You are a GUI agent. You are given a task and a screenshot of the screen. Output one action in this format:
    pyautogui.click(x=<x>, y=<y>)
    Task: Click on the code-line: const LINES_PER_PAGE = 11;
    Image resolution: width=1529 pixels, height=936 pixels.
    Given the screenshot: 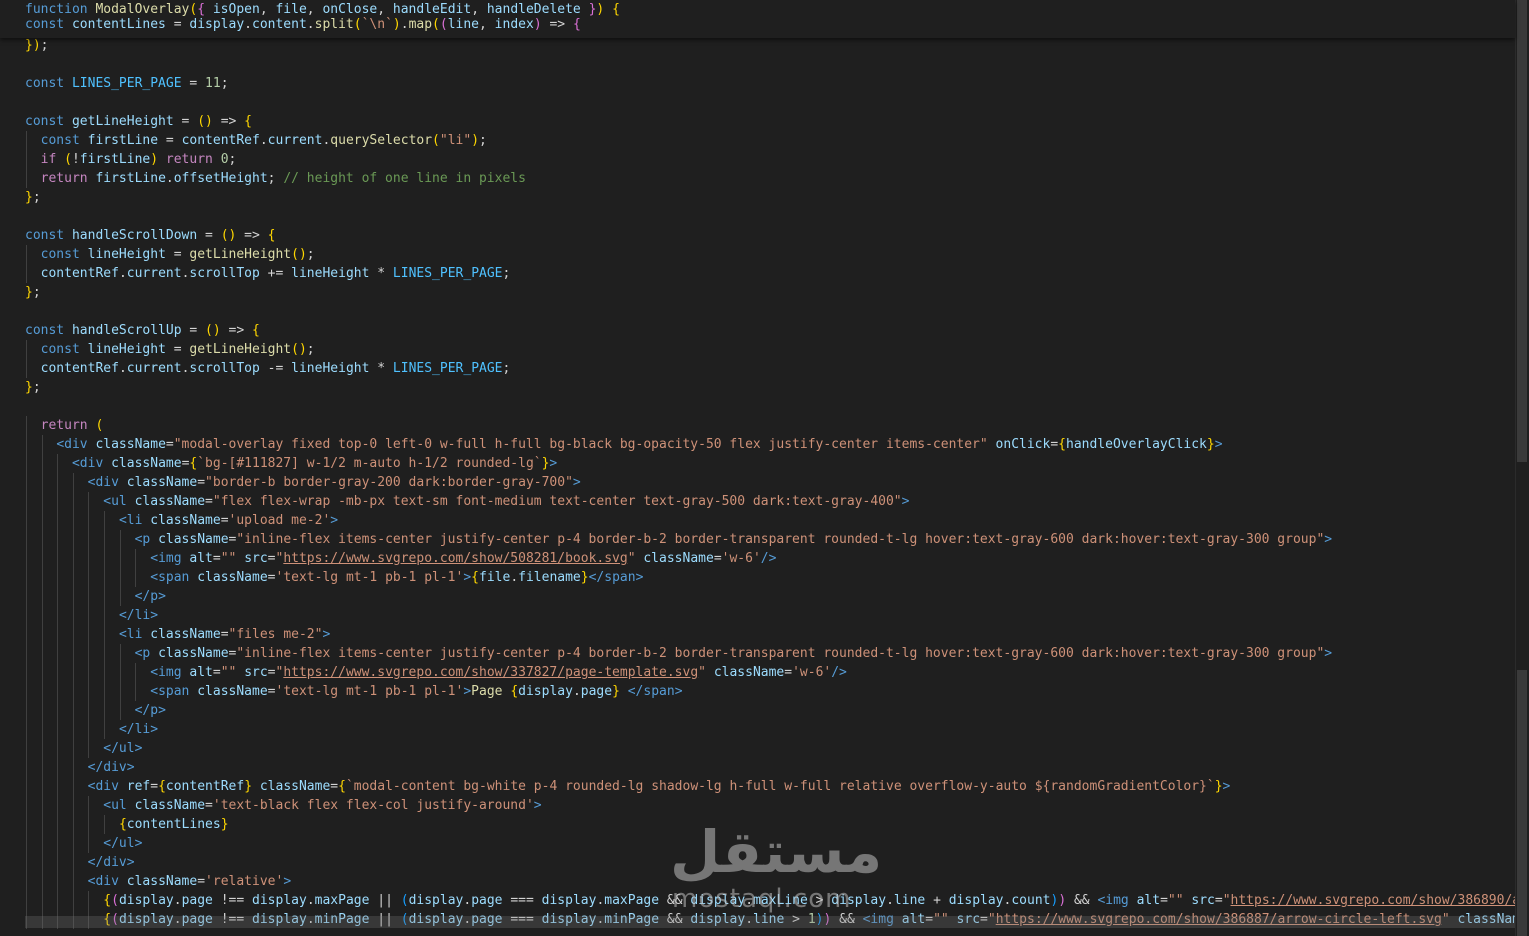 What is the action you would take?
    pyautogui.click(x=127, y=83)
    